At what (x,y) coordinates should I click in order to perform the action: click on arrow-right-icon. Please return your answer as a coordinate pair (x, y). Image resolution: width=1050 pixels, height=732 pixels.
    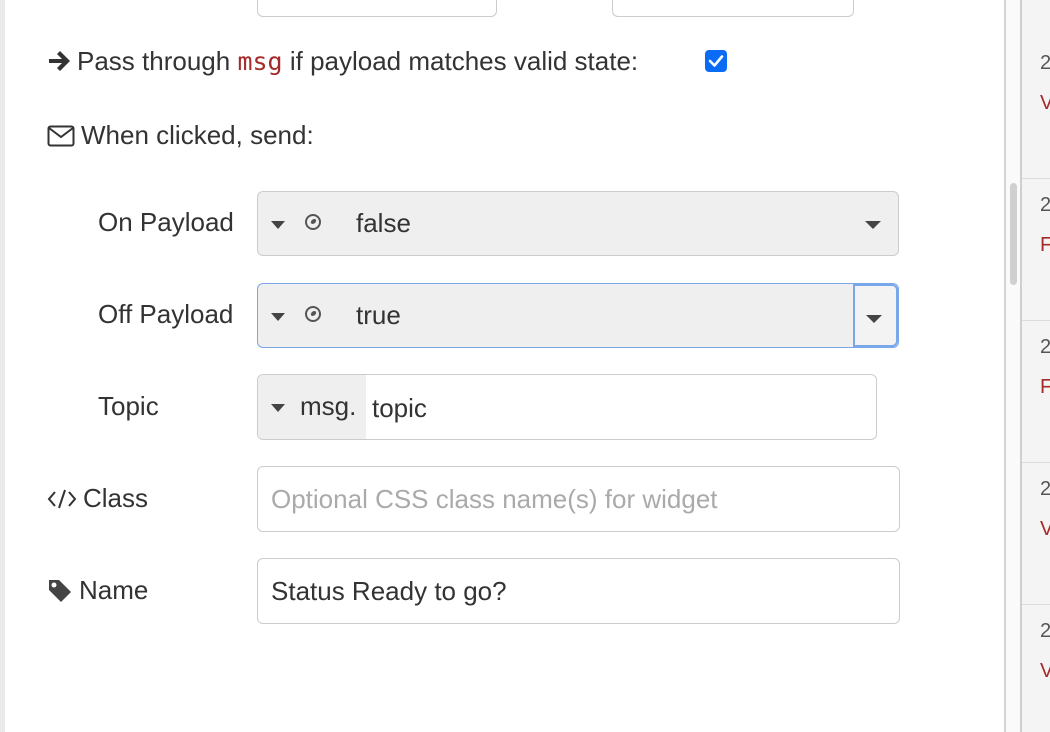
    Looking at the image, I should click on (59, 61).